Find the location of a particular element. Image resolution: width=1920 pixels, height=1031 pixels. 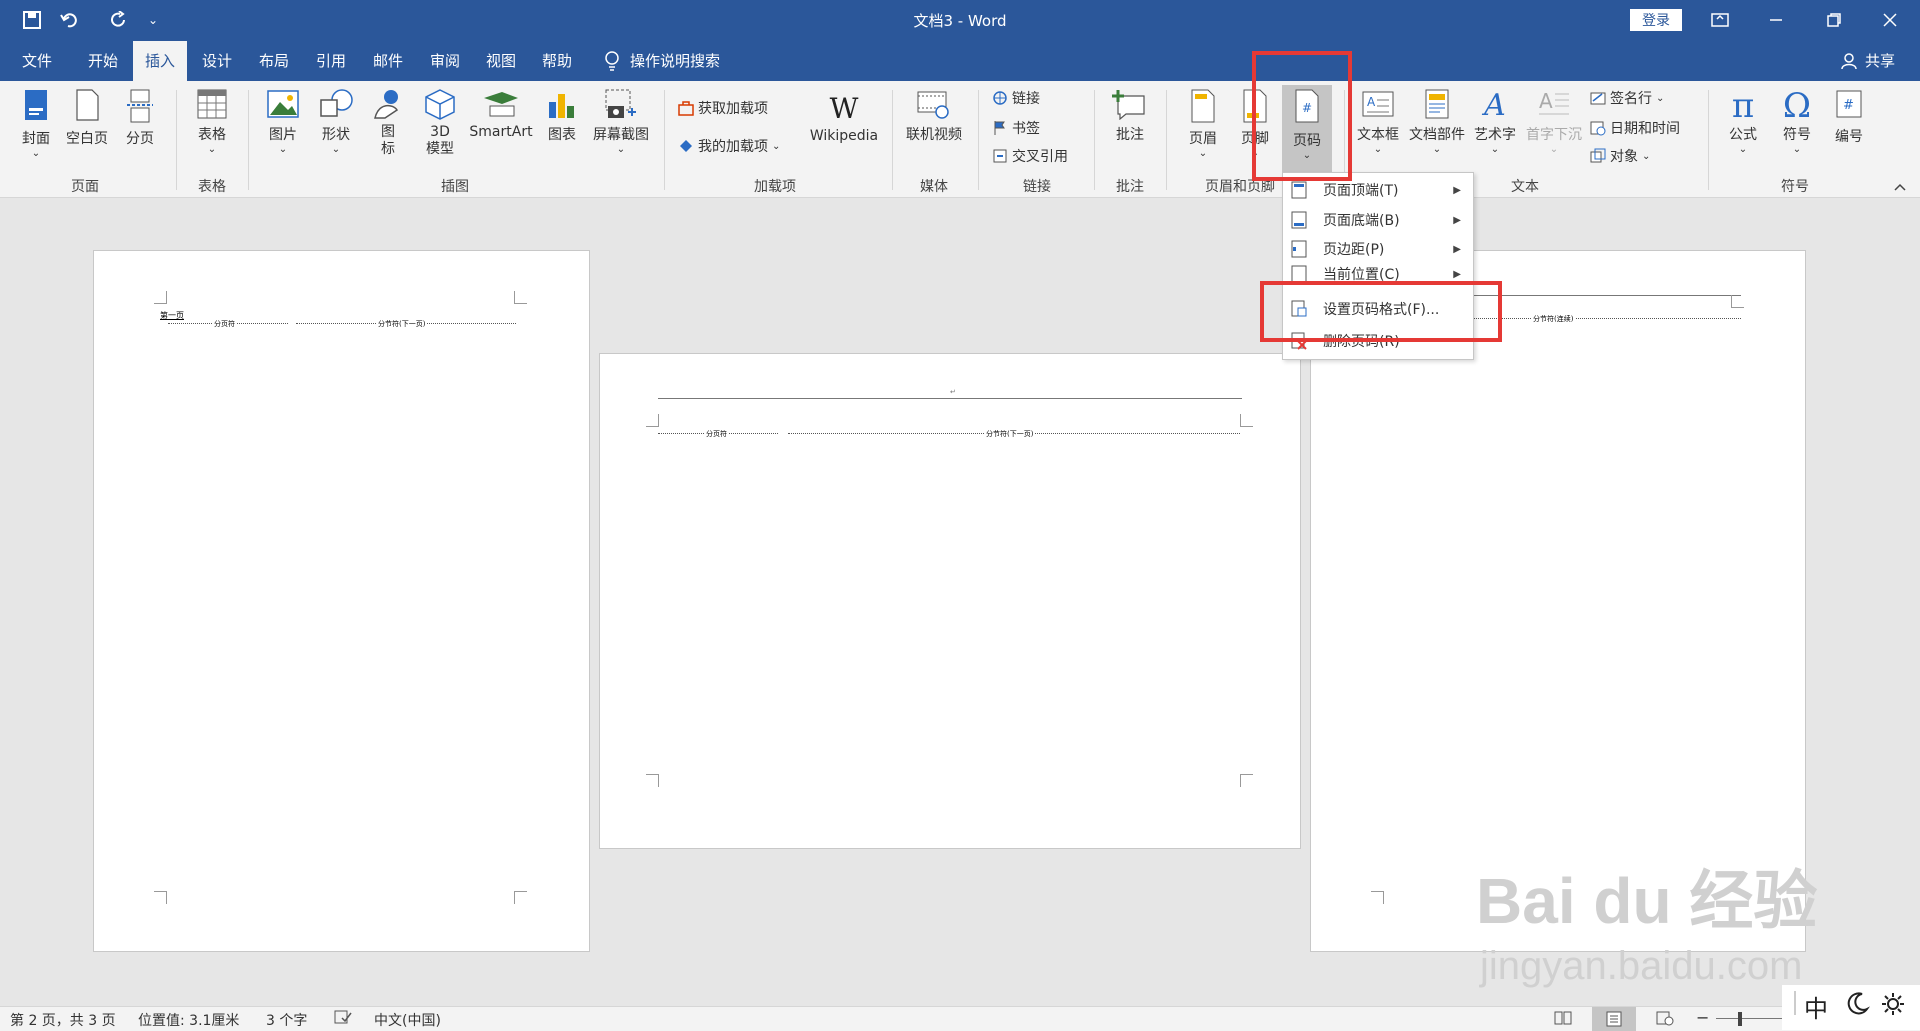

3d-models-button: 3D 模型 is located at coordinates (440, 123).